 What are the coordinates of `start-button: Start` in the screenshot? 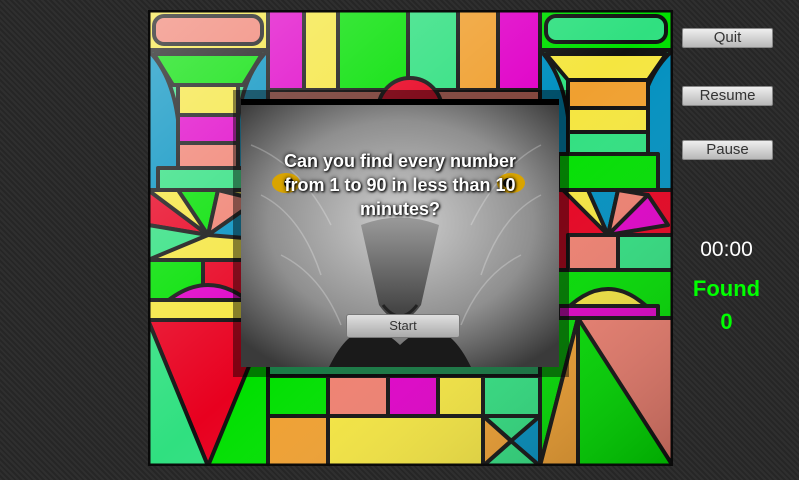 It's located at (403, 326).